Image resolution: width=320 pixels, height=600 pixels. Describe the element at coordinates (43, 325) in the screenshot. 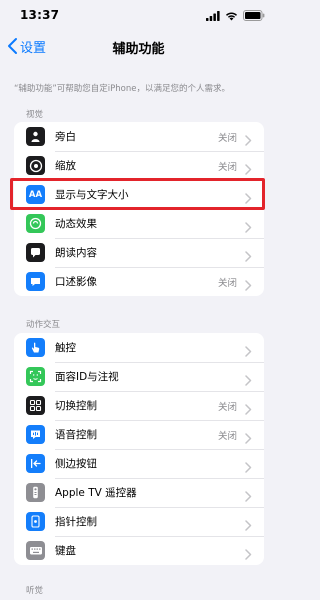

I see `section-header-physical-motor: 动作交互` at that location.